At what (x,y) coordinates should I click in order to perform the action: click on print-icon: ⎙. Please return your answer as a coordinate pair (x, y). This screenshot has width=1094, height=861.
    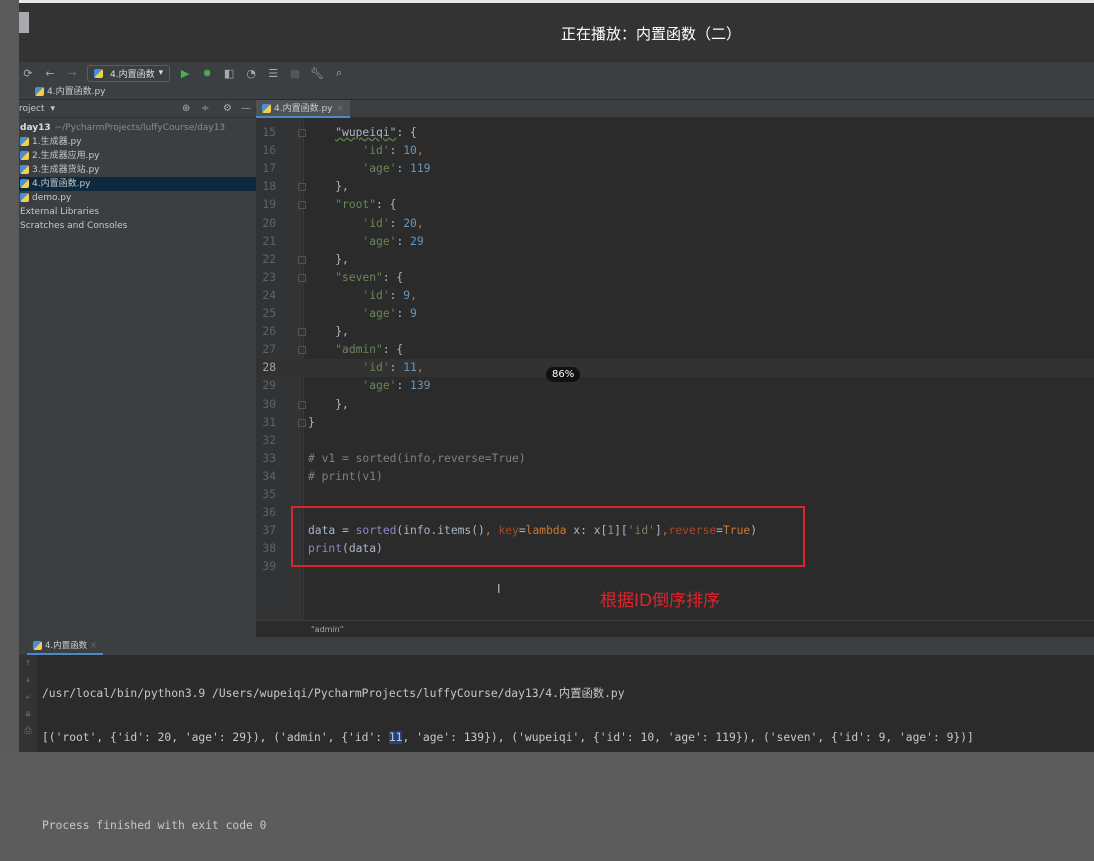
    Looking at the image, I should click on (28, 731).